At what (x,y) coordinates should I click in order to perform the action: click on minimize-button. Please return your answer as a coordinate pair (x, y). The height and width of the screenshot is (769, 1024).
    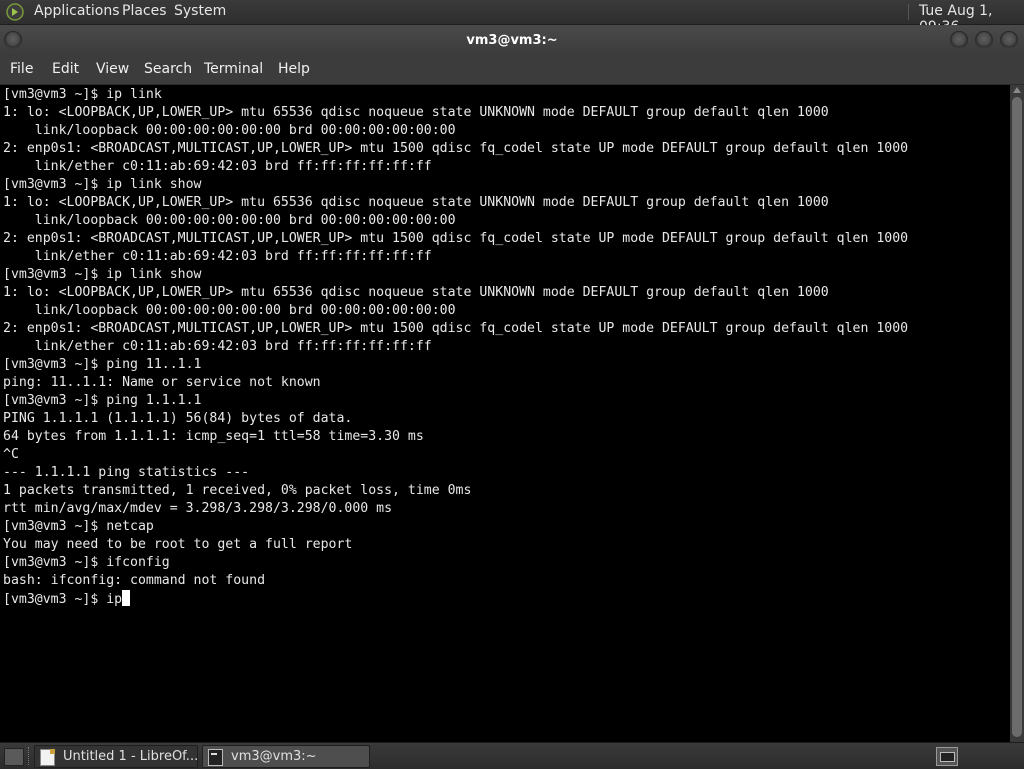
    Looking at the image, I should click on (959, 40).